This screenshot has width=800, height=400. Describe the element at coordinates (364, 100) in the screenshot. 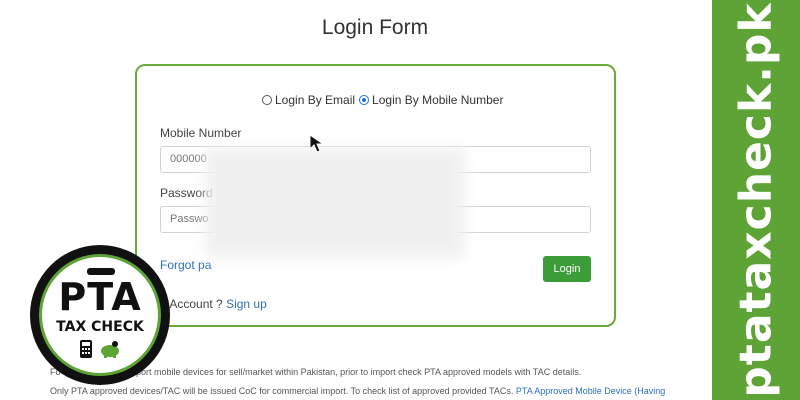

I see `login-by-mobile-radio` at that location.